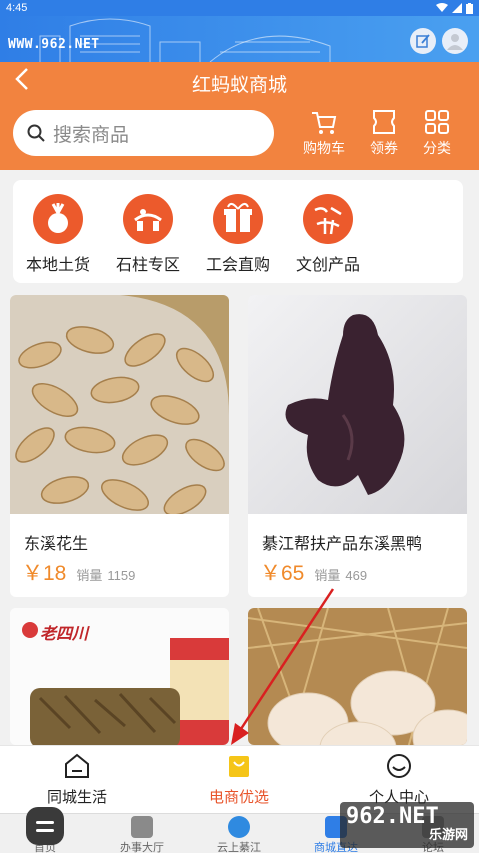 The width and height of the screenshot is (479, 853). Describe the element at coordinates (239, 766) in the screenshot. I see `shopping-bag-icon` at that location.